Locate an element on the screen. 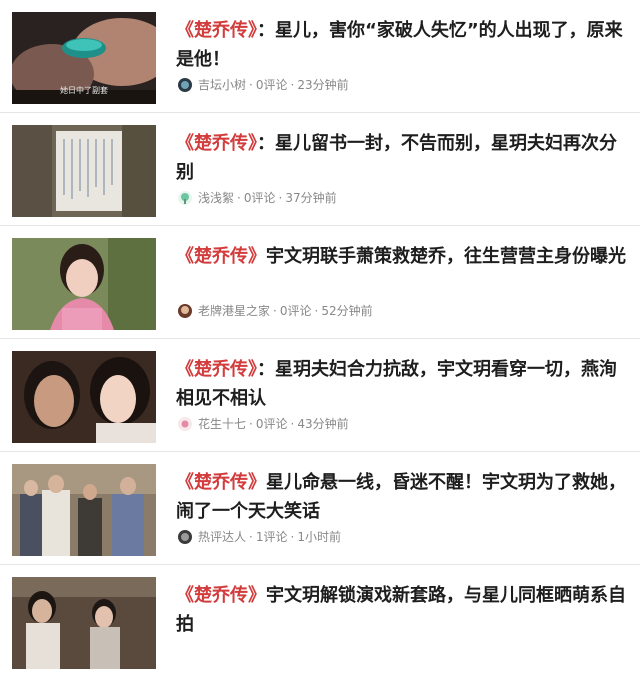  article-meta: 吉坛小树 · 0评论 · 23分钟前 is located at coordinates (263, 85).